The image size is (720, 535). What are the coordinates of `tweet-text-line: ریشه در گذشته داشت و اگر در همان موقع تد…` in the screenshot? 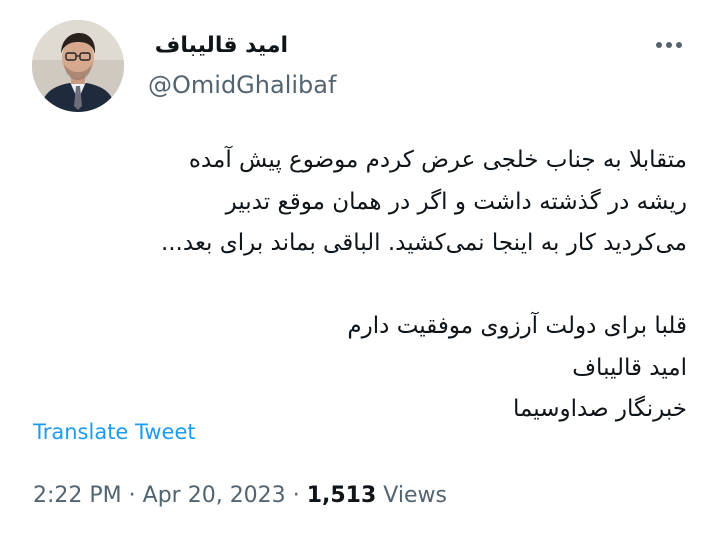 It's located at (456, 201).